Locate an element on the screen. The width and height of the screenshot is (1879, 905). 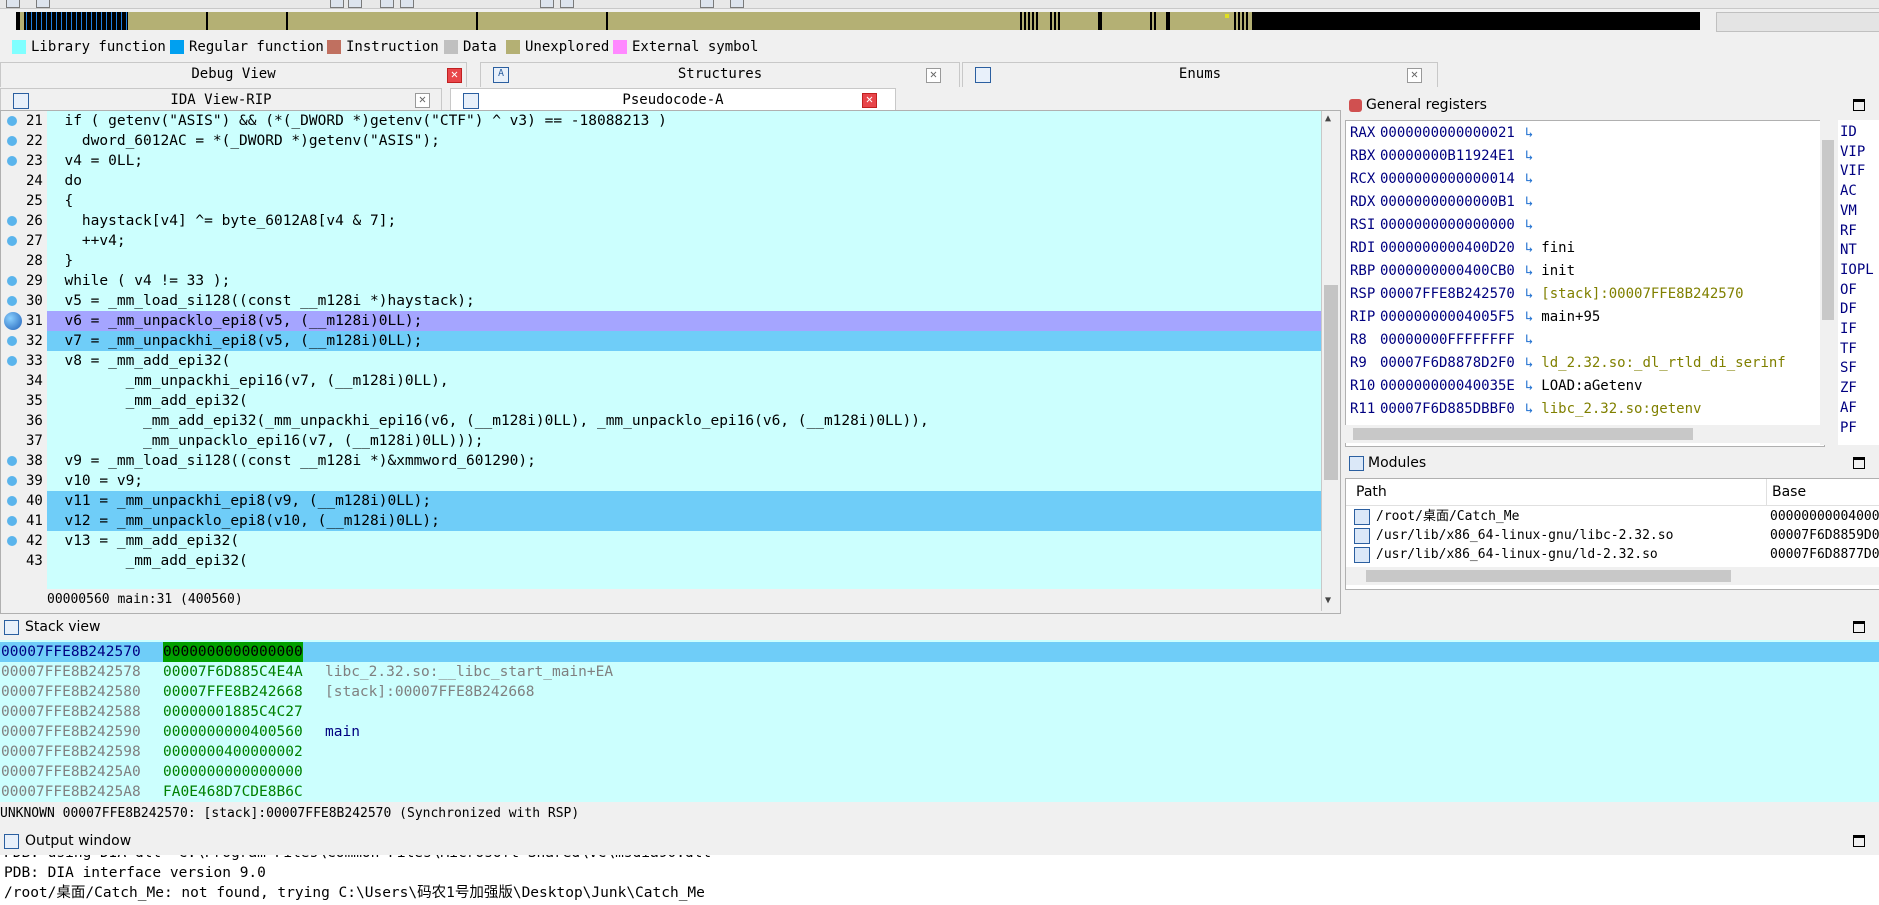
toolbar-back-icon is located at coordinates (387, 4).